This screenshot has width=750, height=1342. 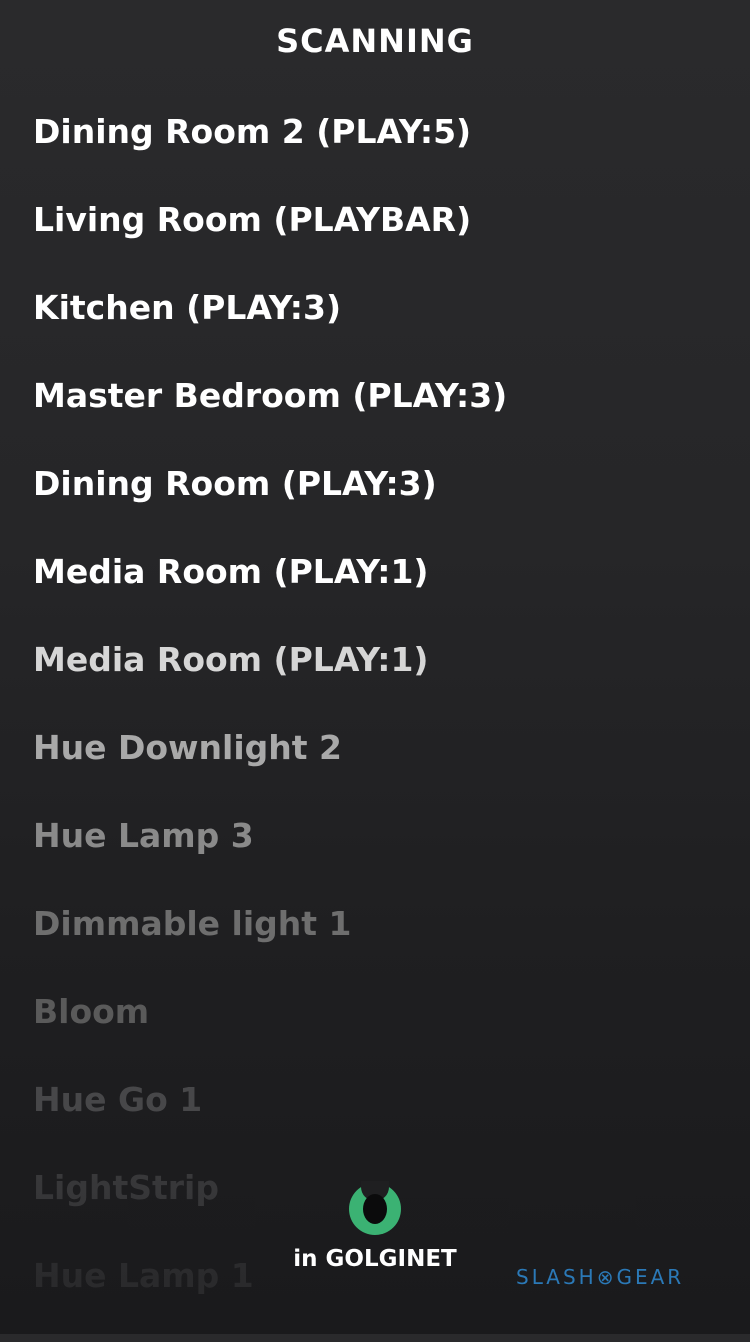 What do you see at coordinates (270, 418) in the screenshot?
I see `device-item: Master Bedroom (PLAY:3)` at bounding box center [270, 418].